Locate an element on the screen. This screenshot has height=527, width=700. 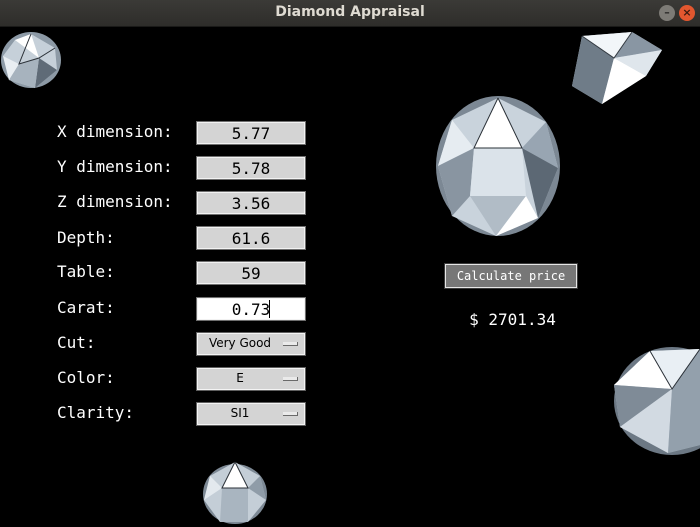
color-value: E is located at coordinates (240, 378).